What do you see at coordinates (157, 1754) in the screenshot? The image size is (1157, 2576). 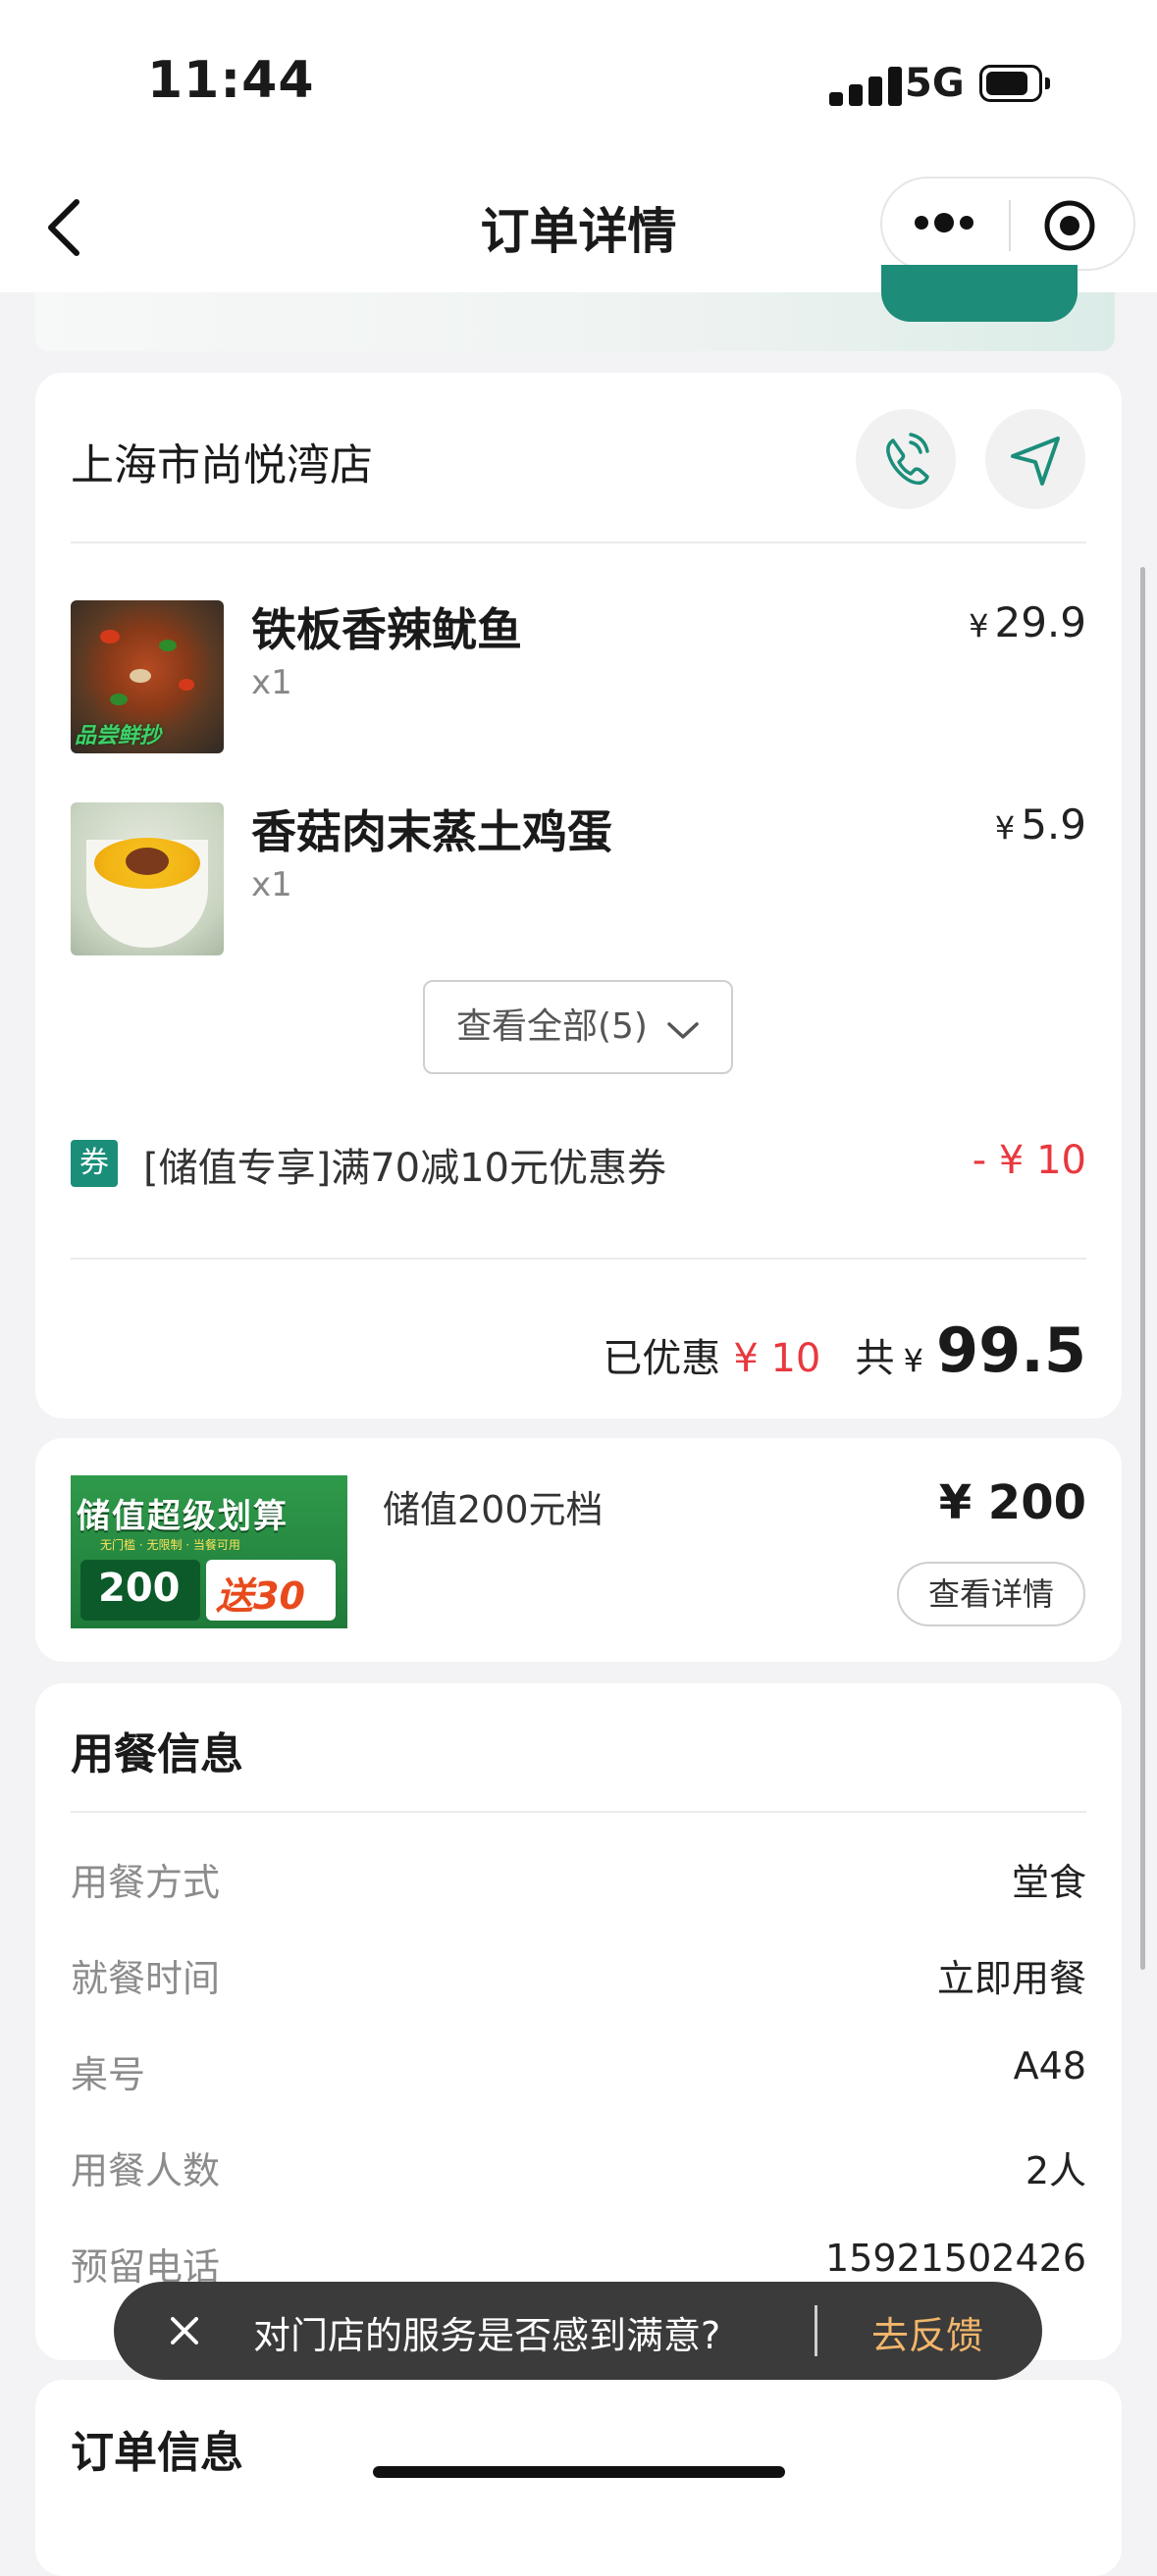 I see `dining-info-title: 用餐信息` at bounding box center [157, 1754].